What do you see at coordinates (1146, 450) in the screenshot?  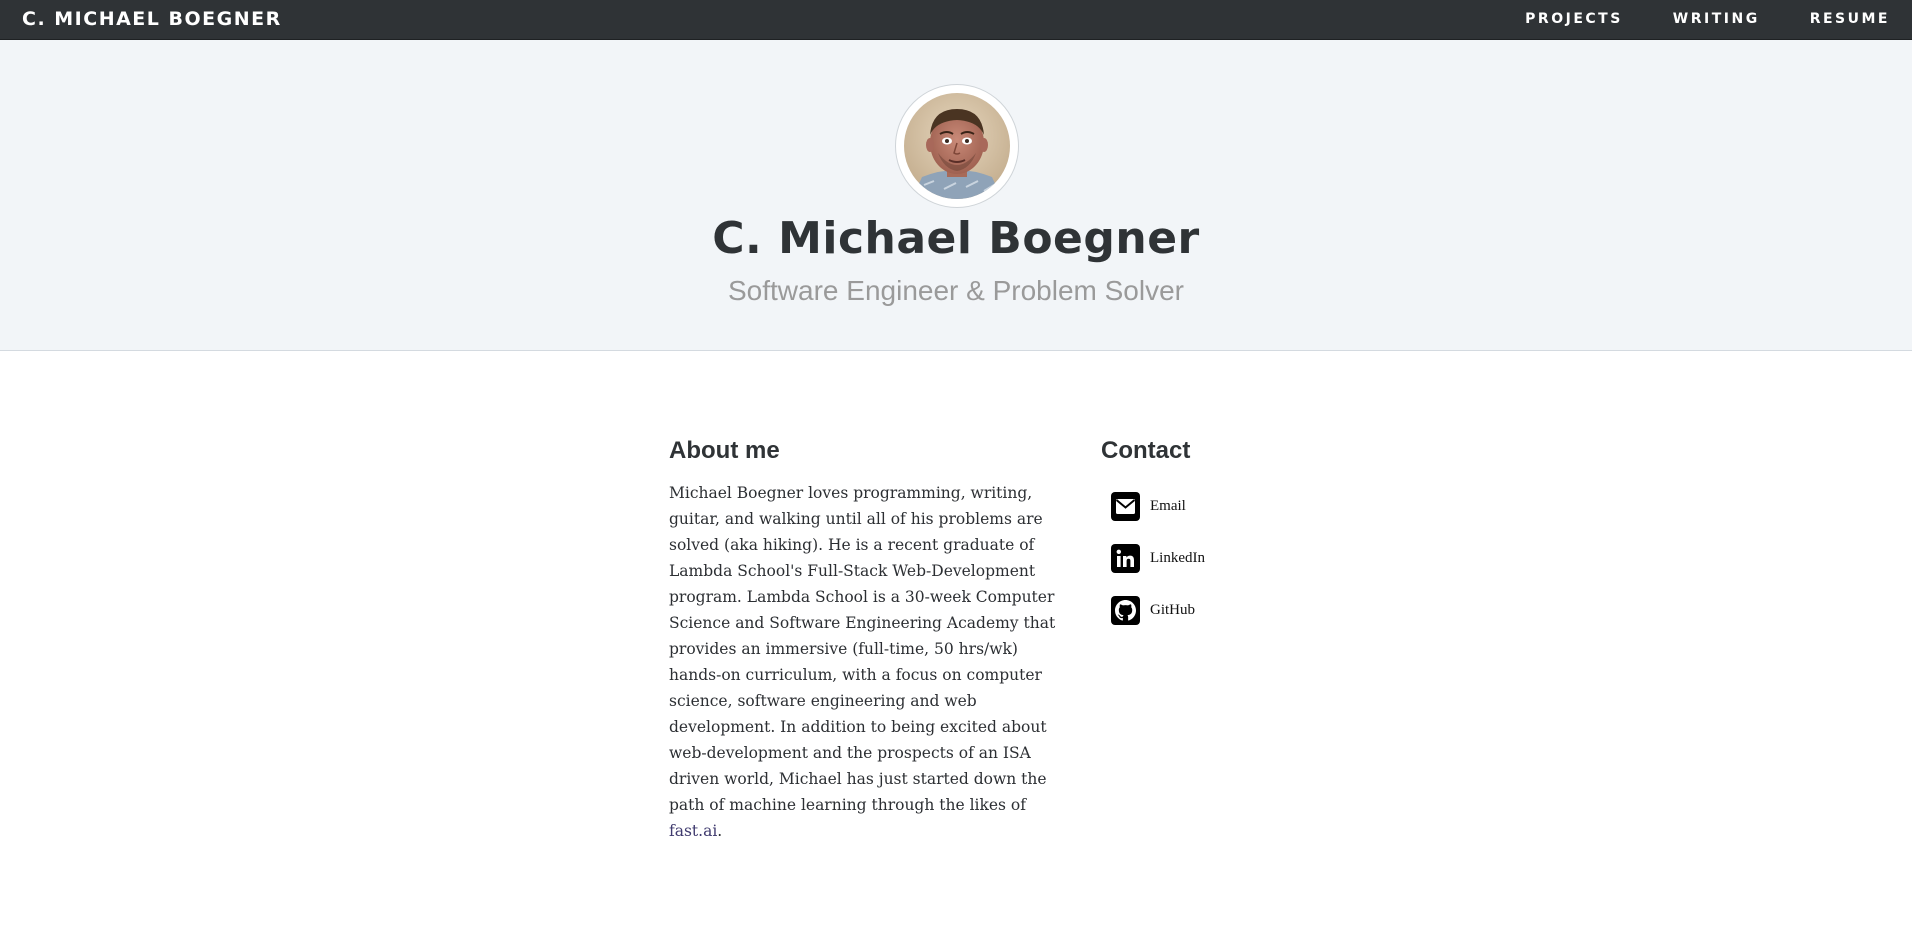 I see `contact-heading: Contact` at bounding box center [1146, 450].